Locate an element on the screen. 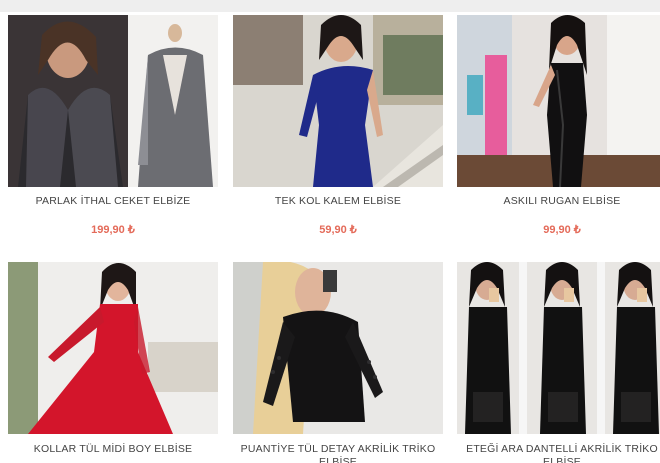 The image size is (660, 463). product-name: ETEĞİ ARA DANTELLİ AKRİLİK TRİKO ELBİSE is located at coordinates (553, 453).